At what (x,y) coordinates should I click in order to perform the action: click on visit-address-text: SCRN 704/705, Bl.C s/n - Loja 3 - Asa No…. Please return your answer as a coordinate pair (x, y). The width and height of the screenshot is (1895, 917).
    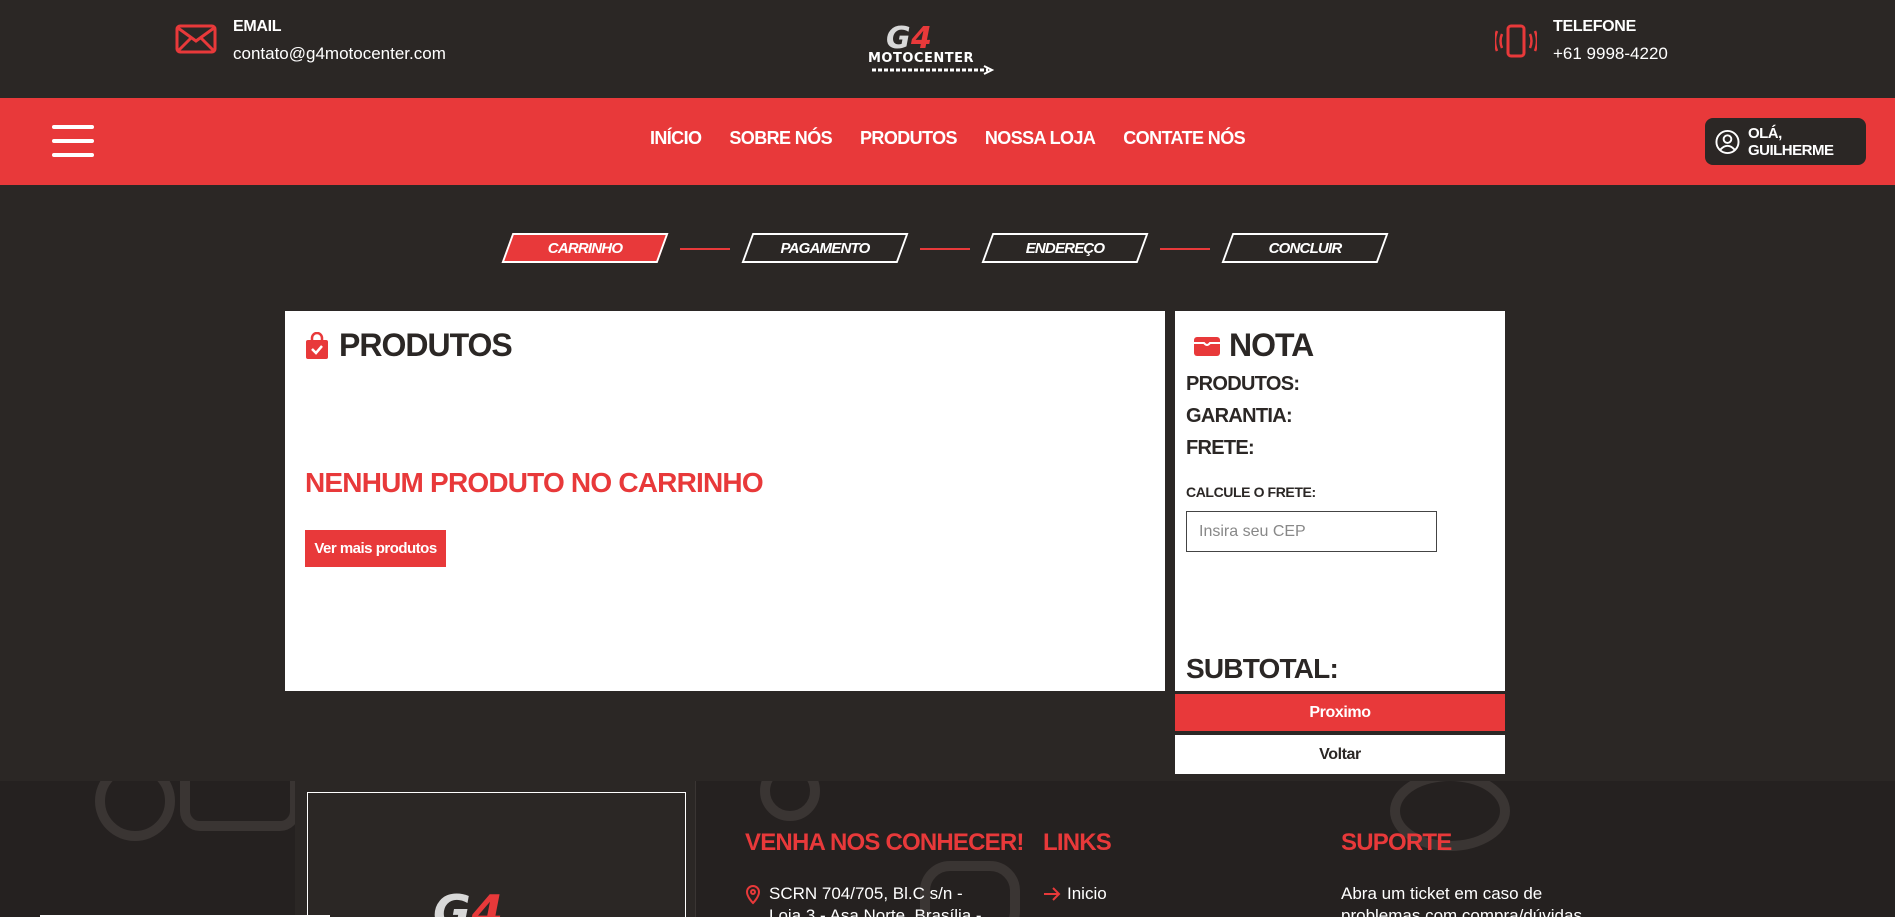
    Looking at the image, I should click on (875, 900).